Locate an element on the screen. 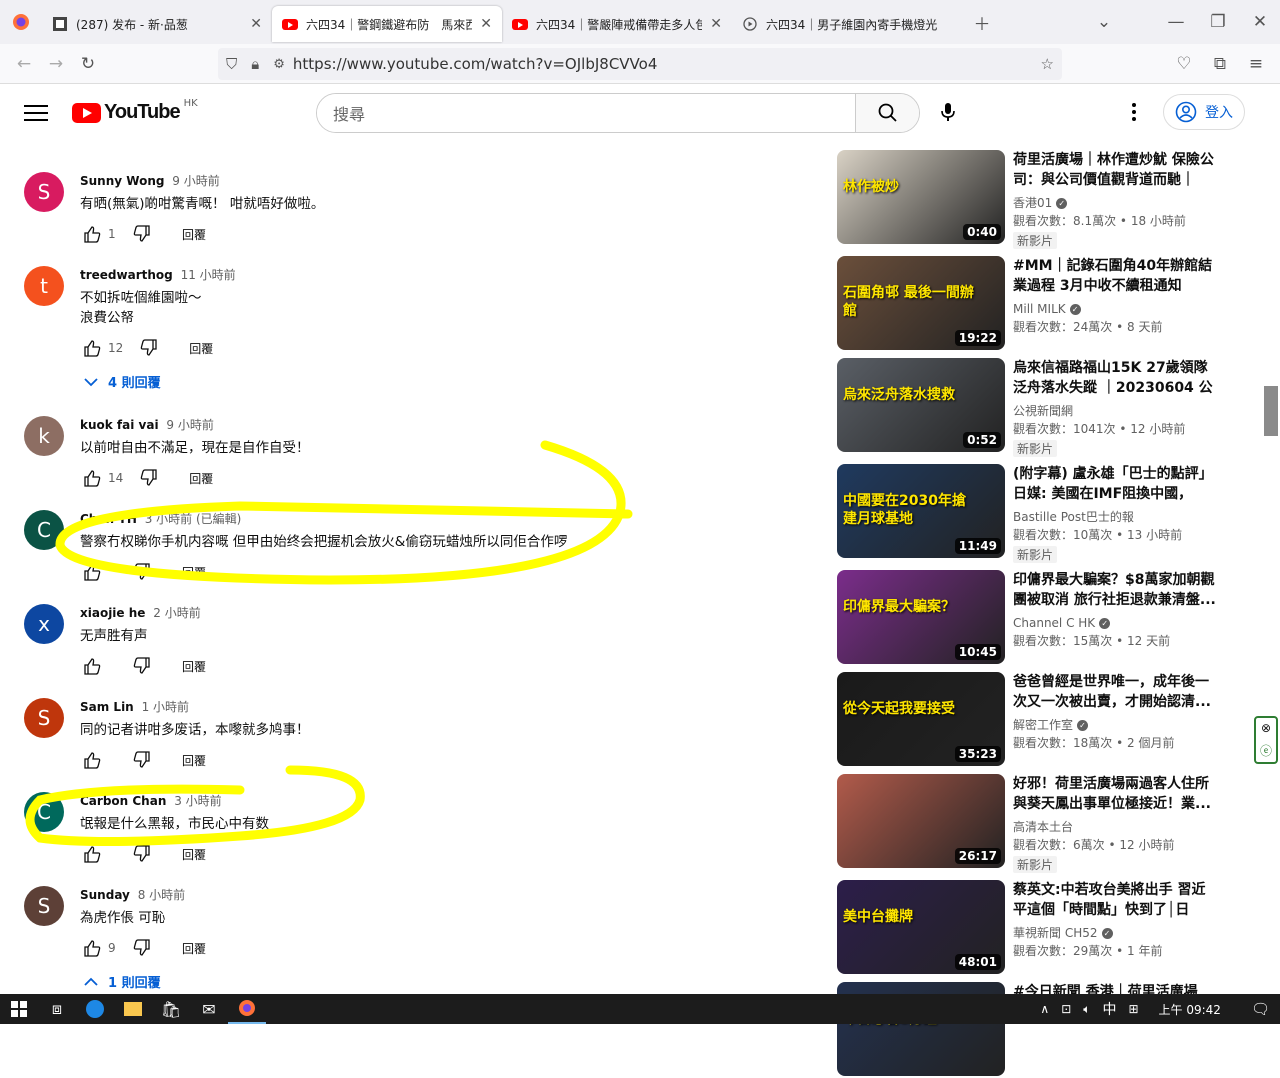  new-tab-icon: ＋ is located at coordinates (982, 22).